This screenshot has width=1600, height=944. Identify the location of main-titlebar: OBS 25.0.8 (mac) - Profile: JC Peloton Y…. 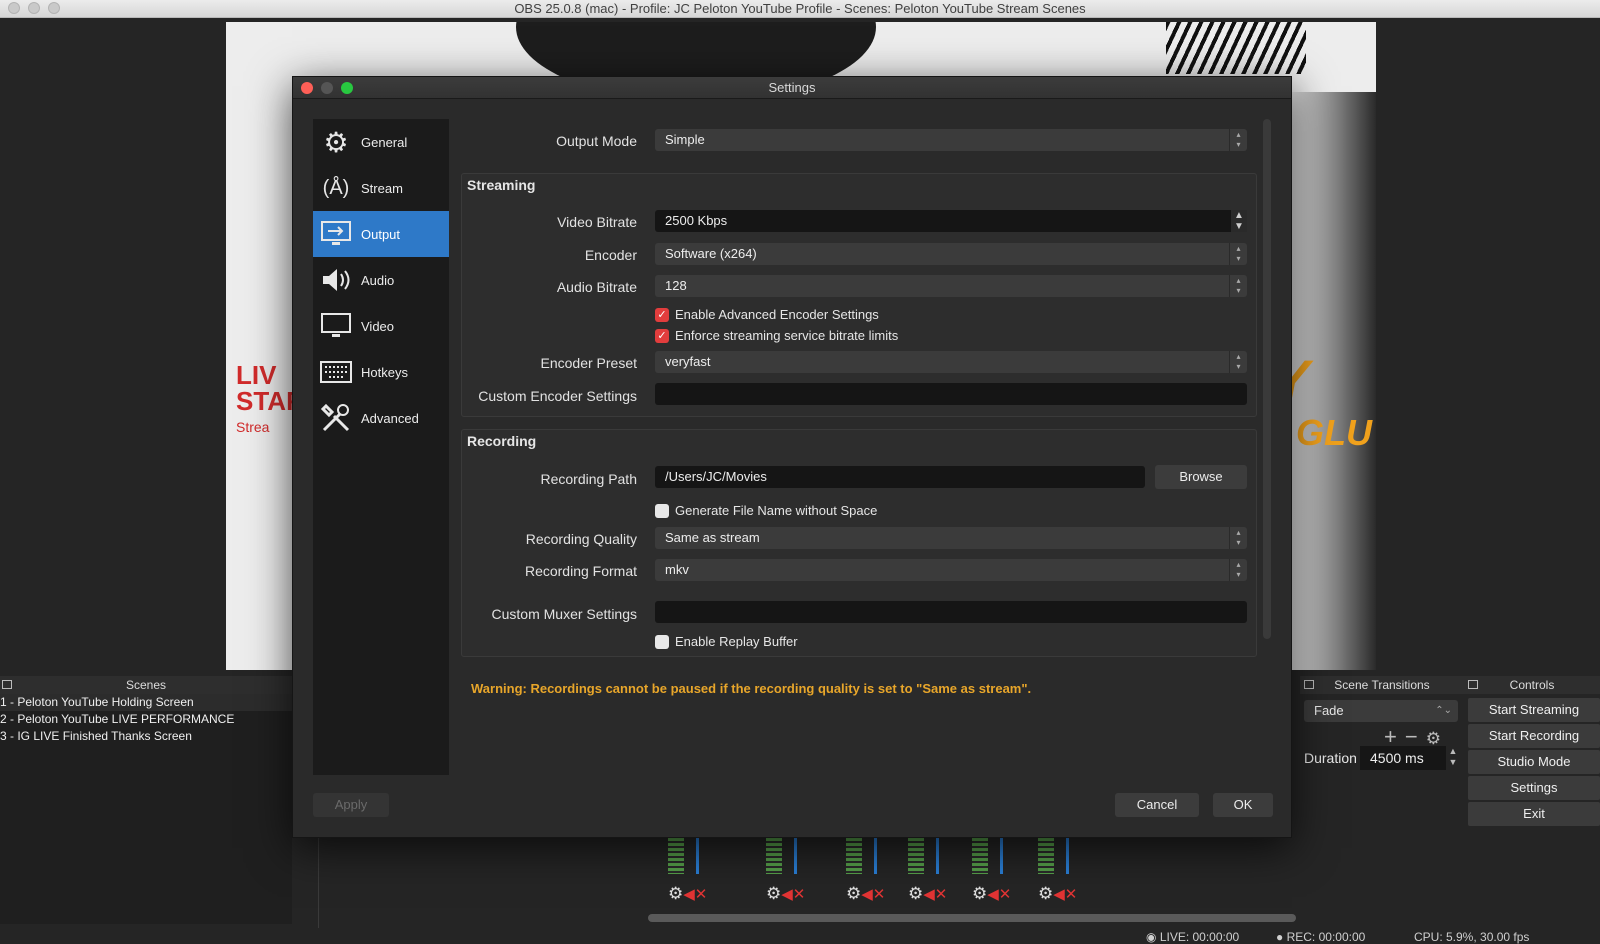
(800, 9).